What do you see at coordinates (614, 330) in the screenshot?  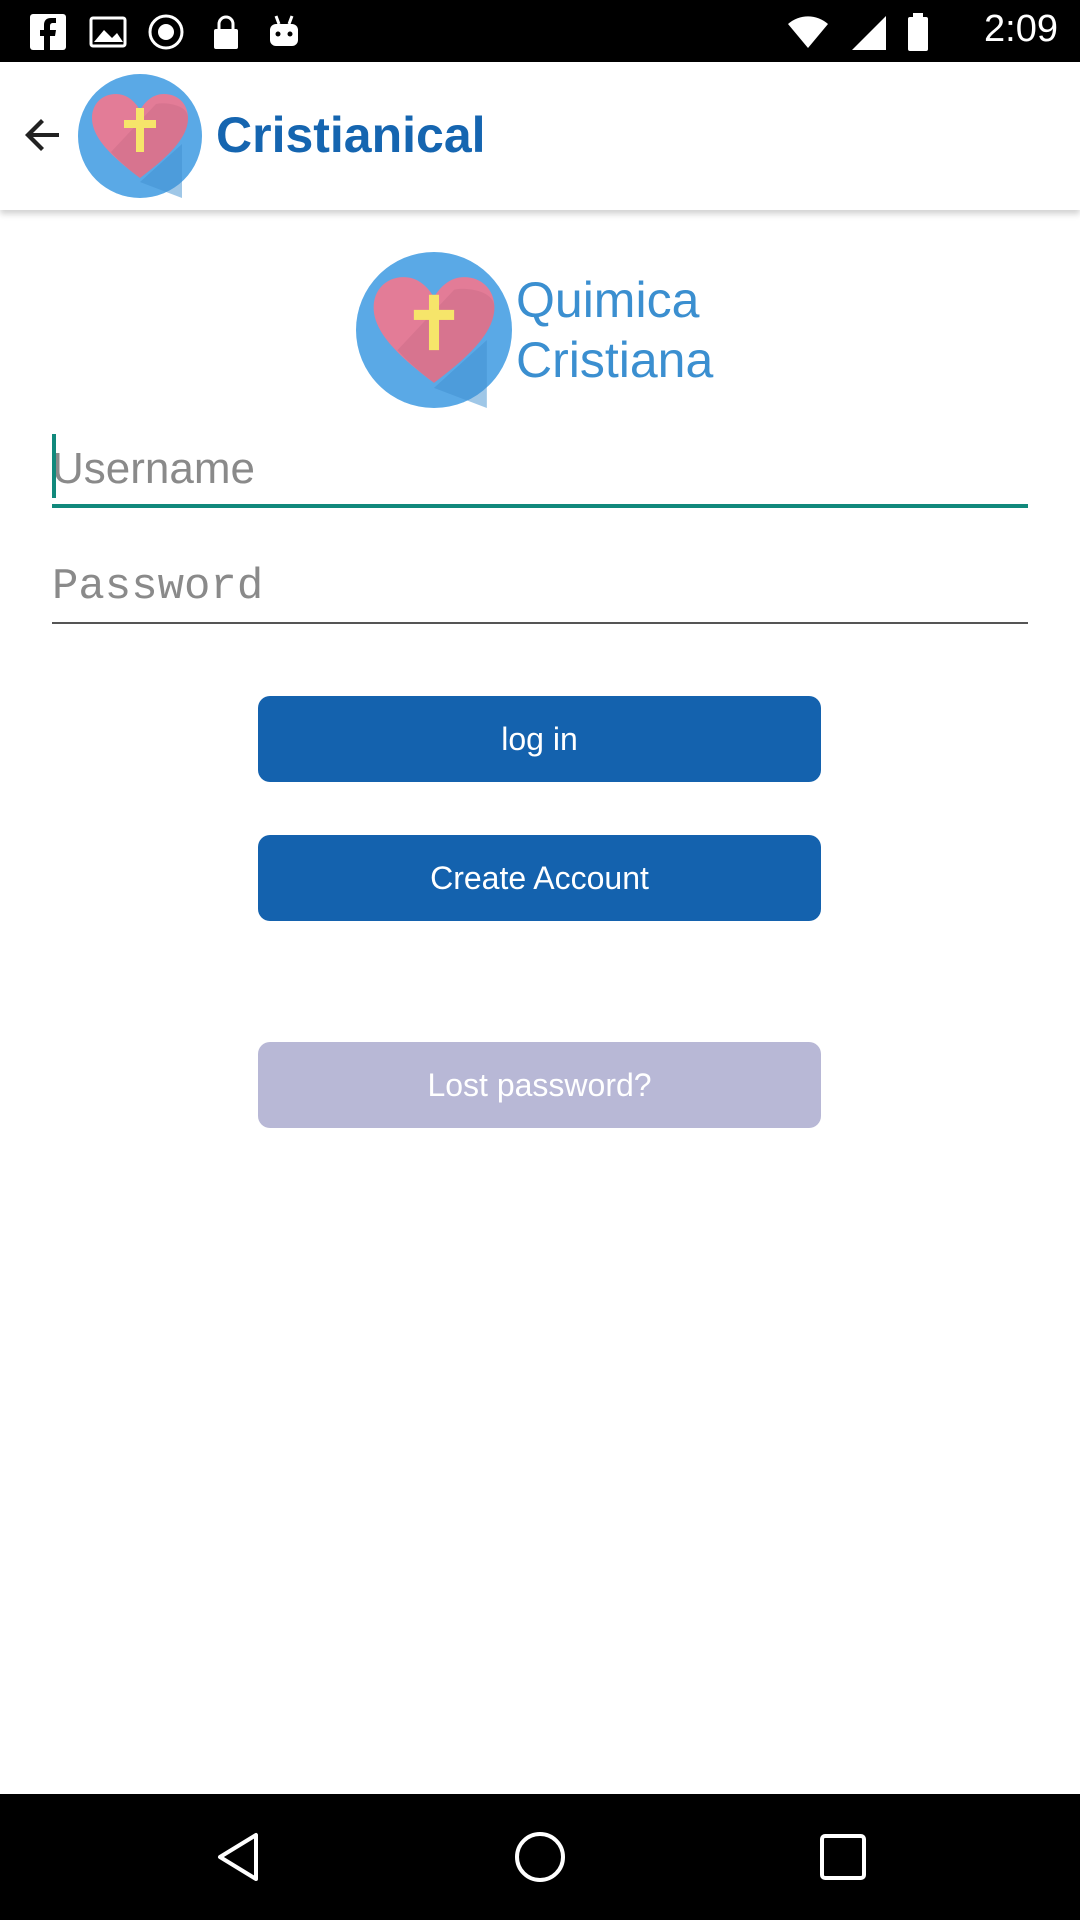 I see `brand-text: Quimica Cristiana` at bounding box center [614, 330].